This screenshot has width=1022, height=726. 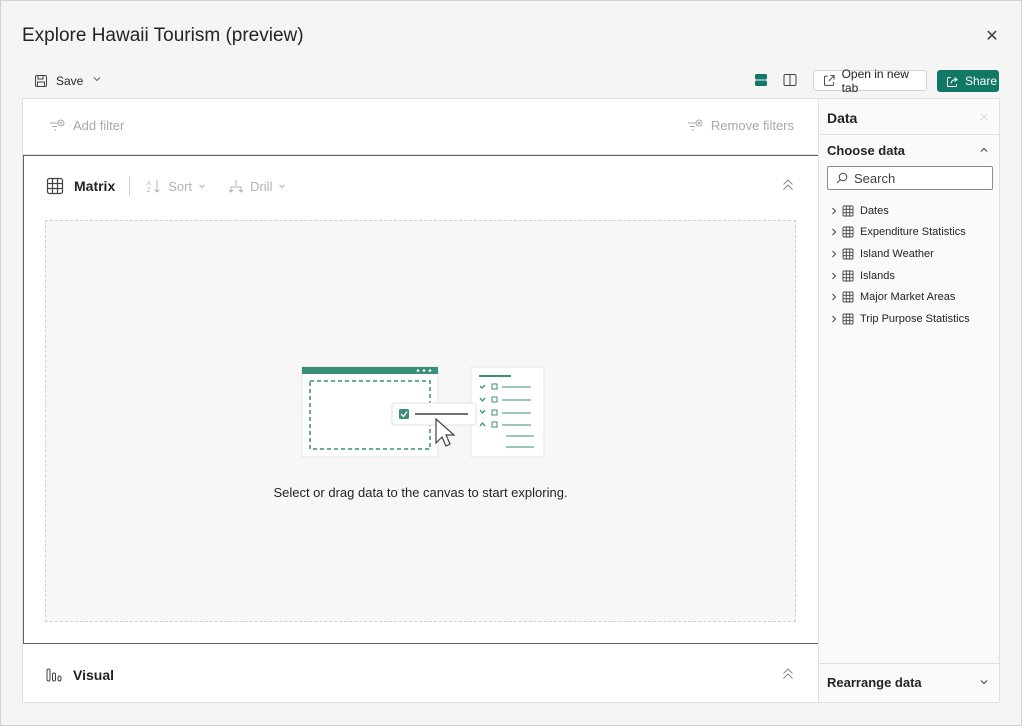 What do you see at coordinates (984, 682) in the screenshot?
I see `rearrange-chevron-down-icon` at bounding box center [984, 682].